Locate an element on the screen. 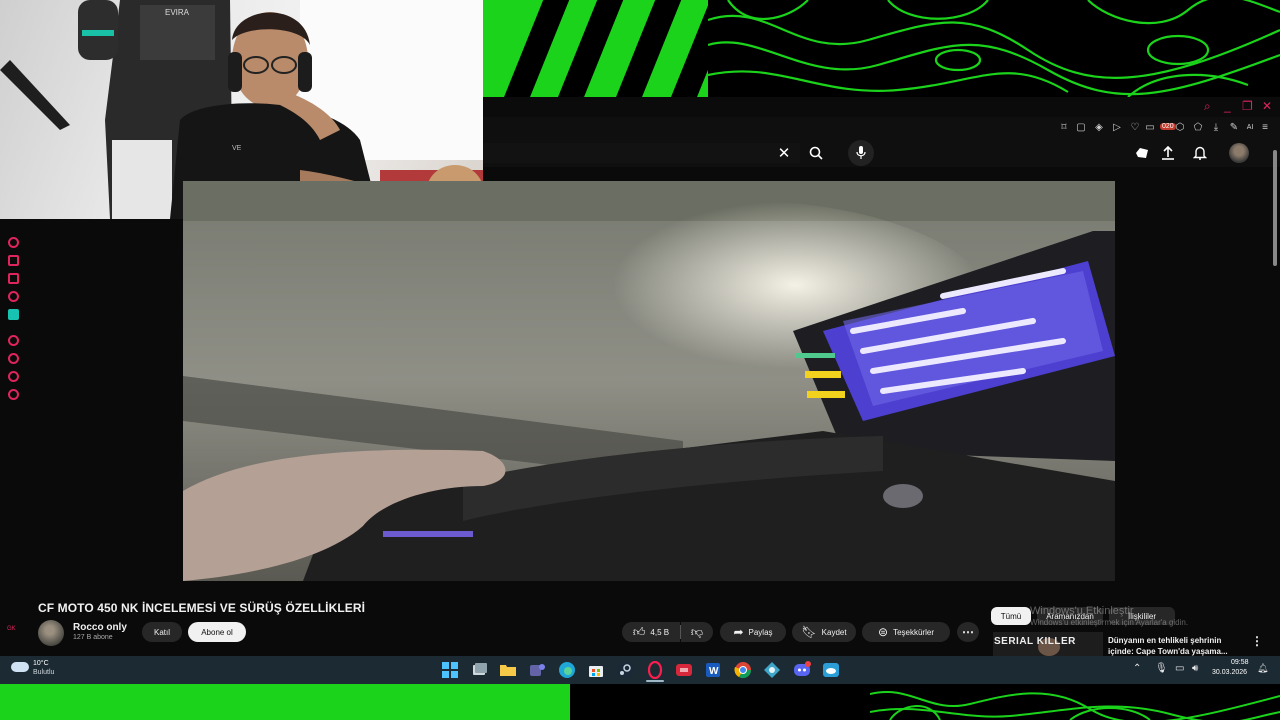 This screenshot has height=720, width=1280. play-icon: ▷ is located at coordinates (1117, 128).